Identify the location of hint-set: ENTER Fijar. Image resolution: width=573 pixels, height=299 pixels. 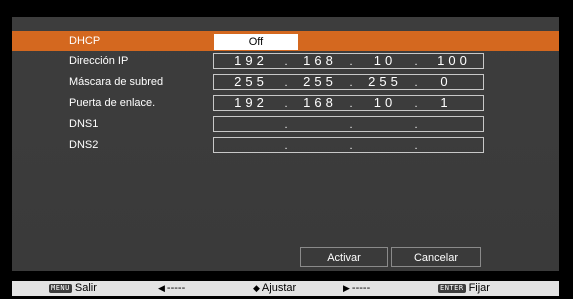
(464, 288).